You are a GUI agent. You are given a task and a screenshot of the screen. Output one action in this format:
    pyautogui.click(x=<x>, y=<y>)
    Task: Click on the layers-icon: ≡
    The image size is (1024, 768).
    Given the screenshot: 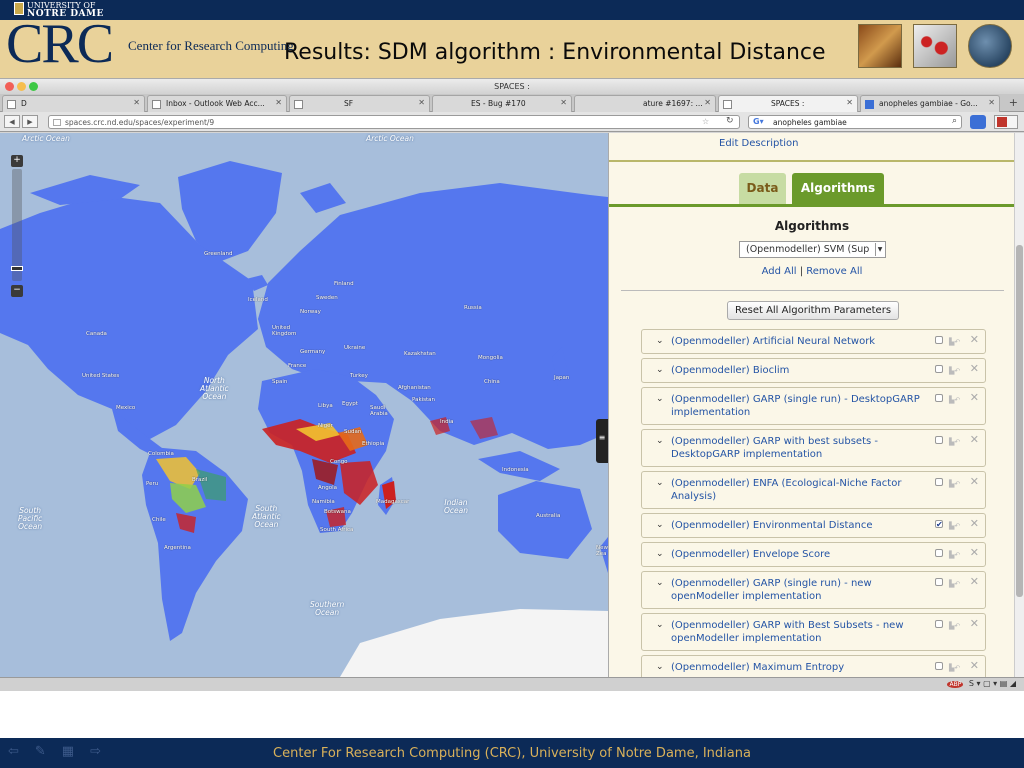 What is the action you would take?
    pyautogui.click(x=602, y=441)
    